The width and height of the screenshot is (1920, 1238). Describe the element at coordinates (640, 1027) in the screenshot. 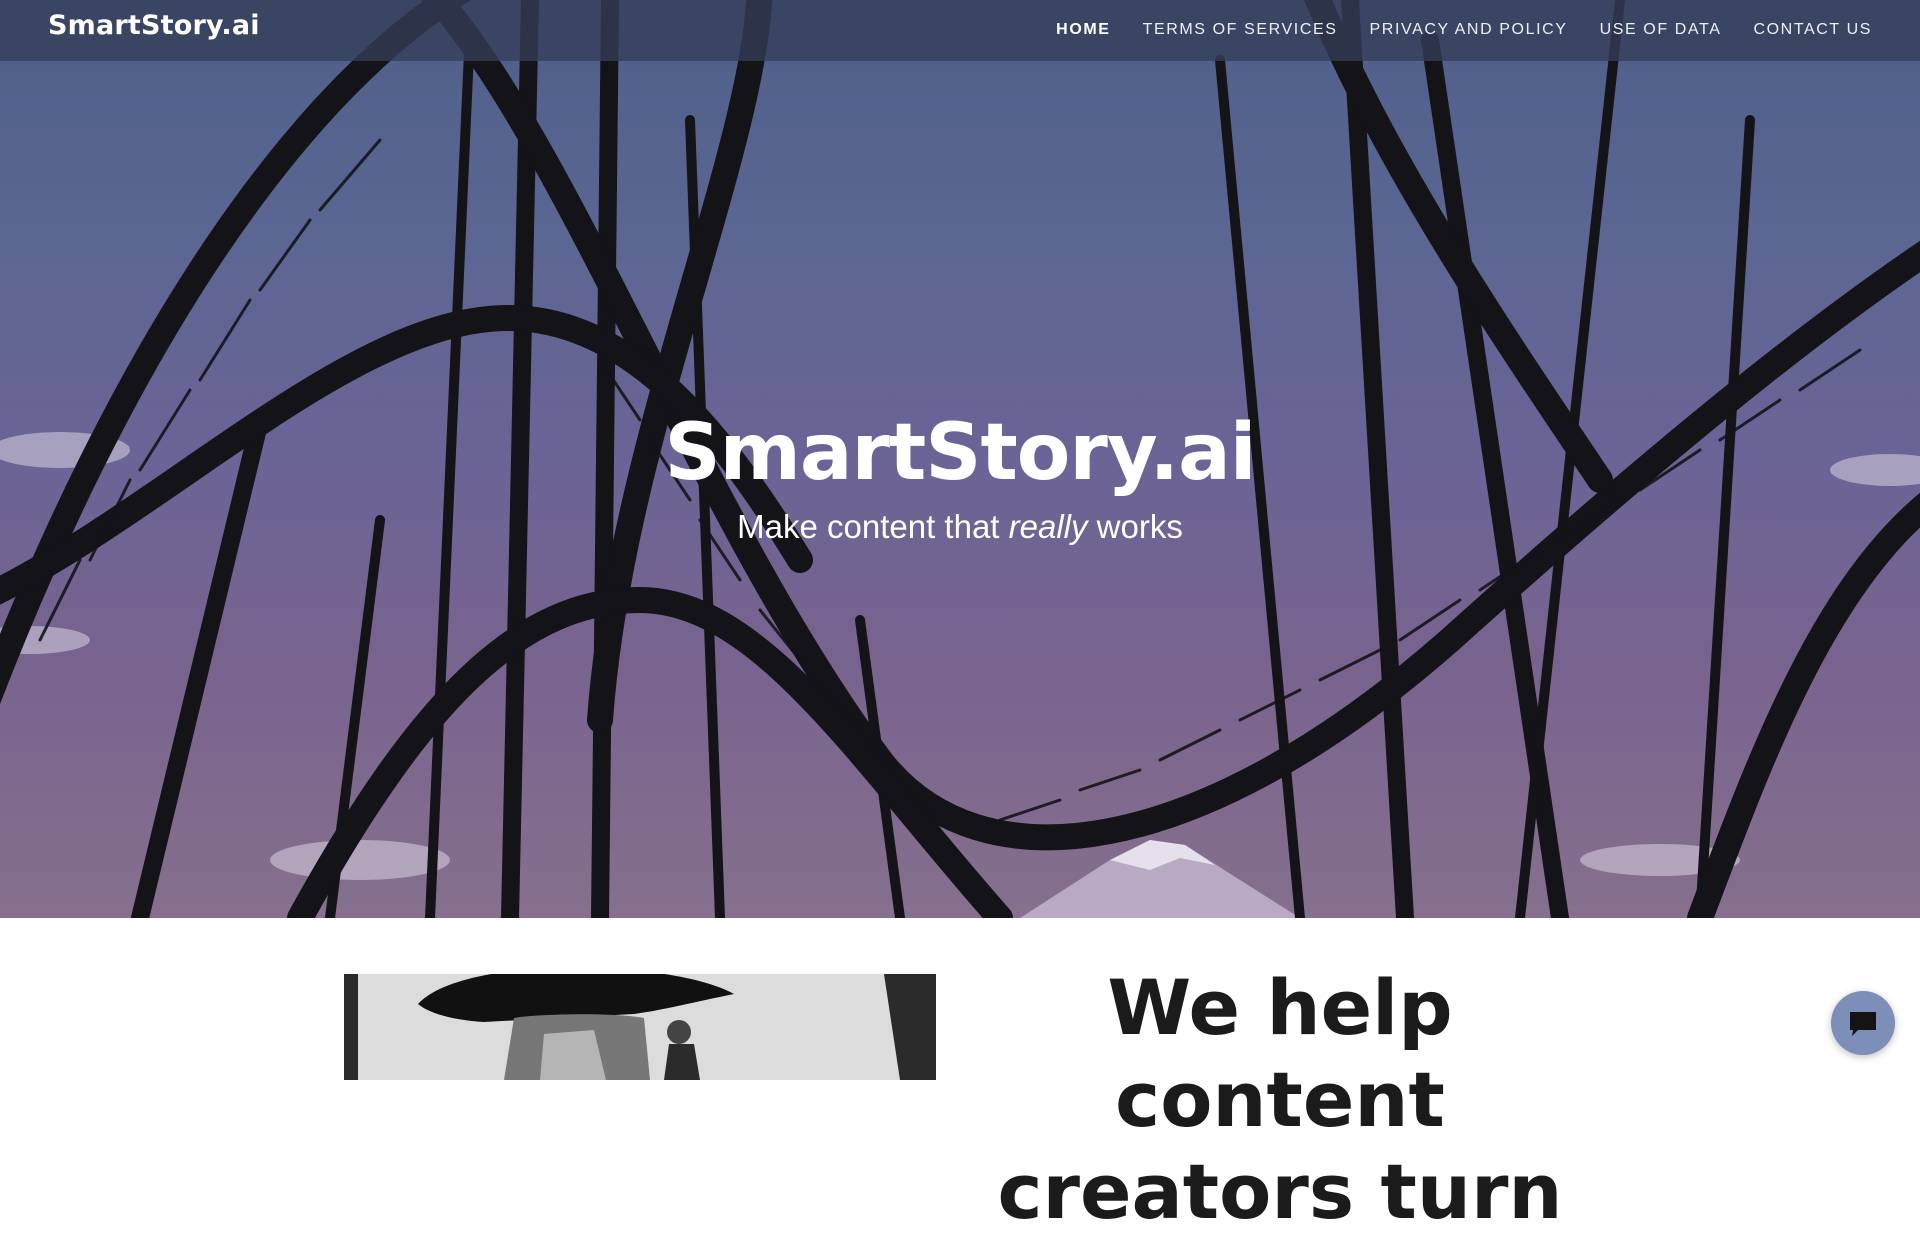

I see `film-still-image` at that location.